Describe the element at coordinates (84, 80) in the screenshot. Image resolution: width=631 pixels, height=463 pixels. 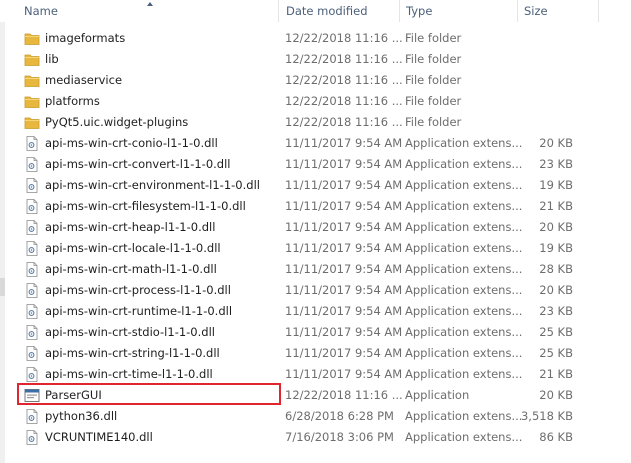
I see `file-name: mediaservice` at that location.